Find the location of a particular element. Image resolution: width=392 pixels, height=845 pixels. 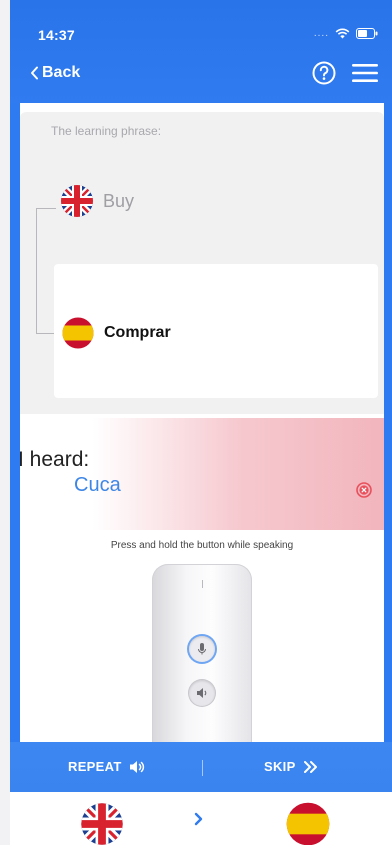

repeat-button: REPEAT is located at coordinates (106, 766).